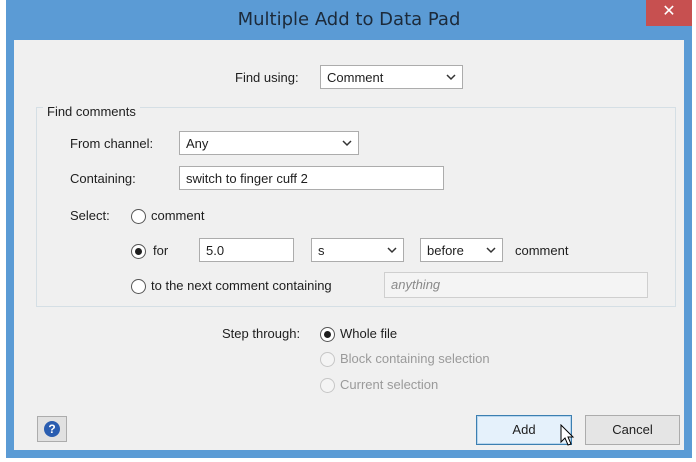 The width and height of the screenshot is (696, 462). Describe the element at coordinates (215, 250) in the screenshot. I see `for-value: 5.0` at that location.